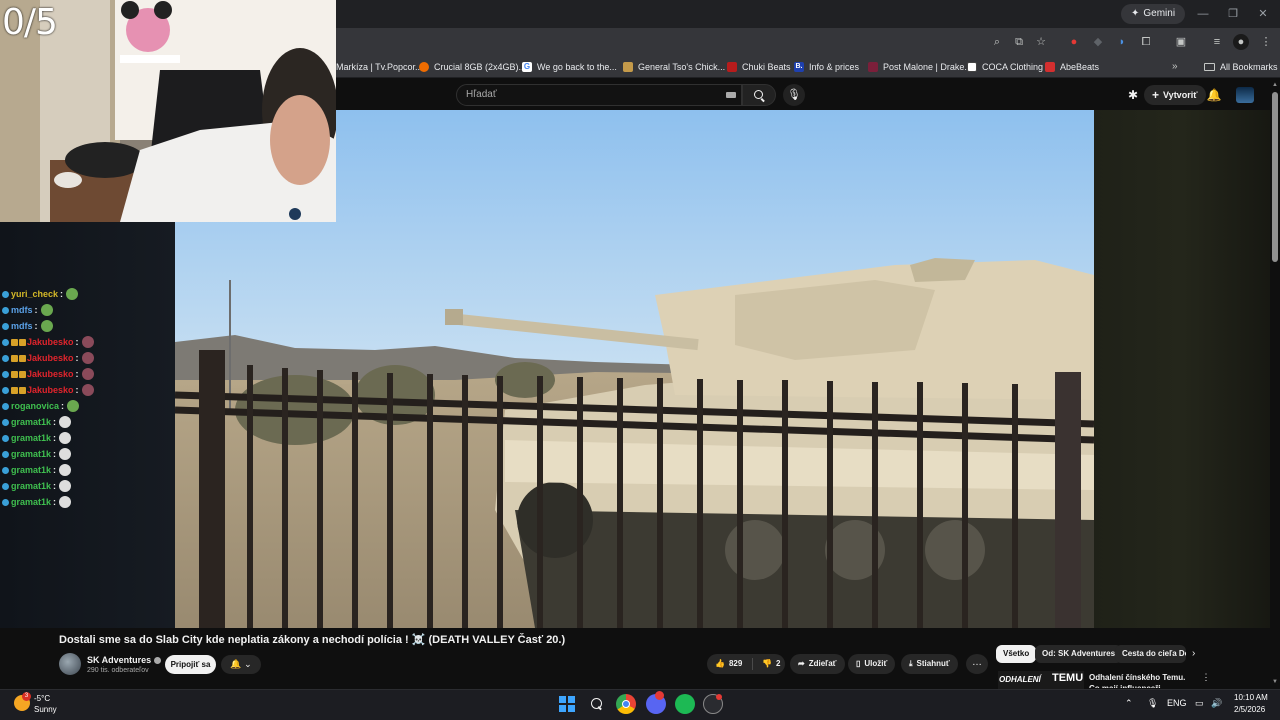 The image size is (1280, 720). I want to click on zoom-icon: ⌕, so click(997, 42).